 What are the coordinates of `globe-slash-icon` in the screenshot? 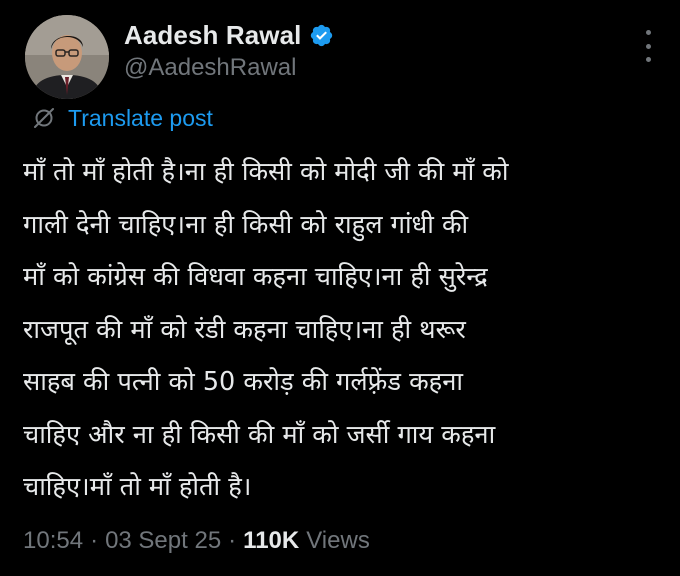 It's located at (44, 118).